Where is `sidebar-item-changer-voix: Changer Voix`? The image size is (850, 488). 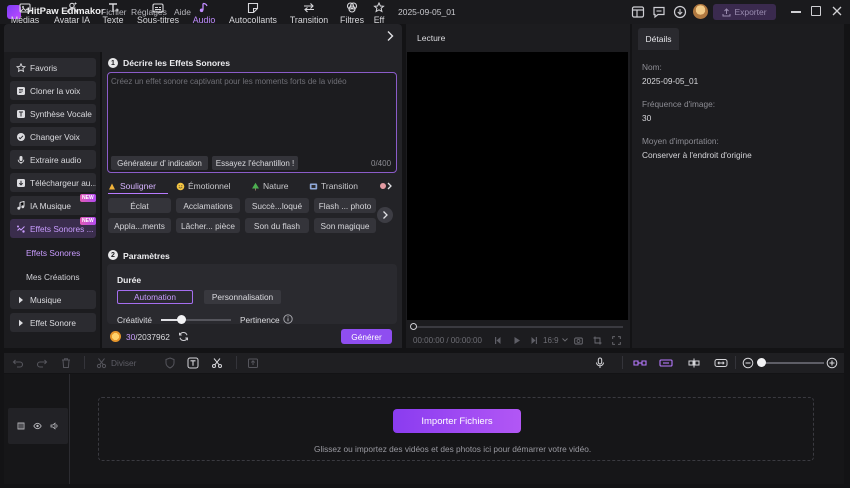
sidebar-item-changer-voix: Changer Voix is located at coordinates (53, 136).